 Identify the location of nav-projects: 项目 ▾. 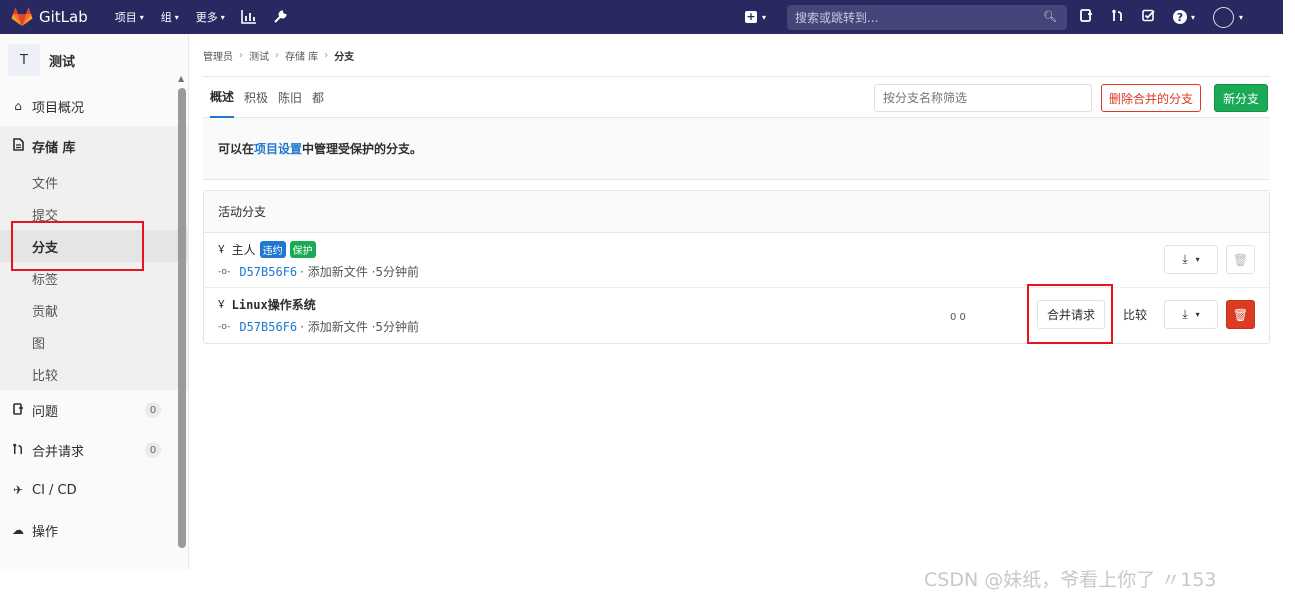
(129, 17).